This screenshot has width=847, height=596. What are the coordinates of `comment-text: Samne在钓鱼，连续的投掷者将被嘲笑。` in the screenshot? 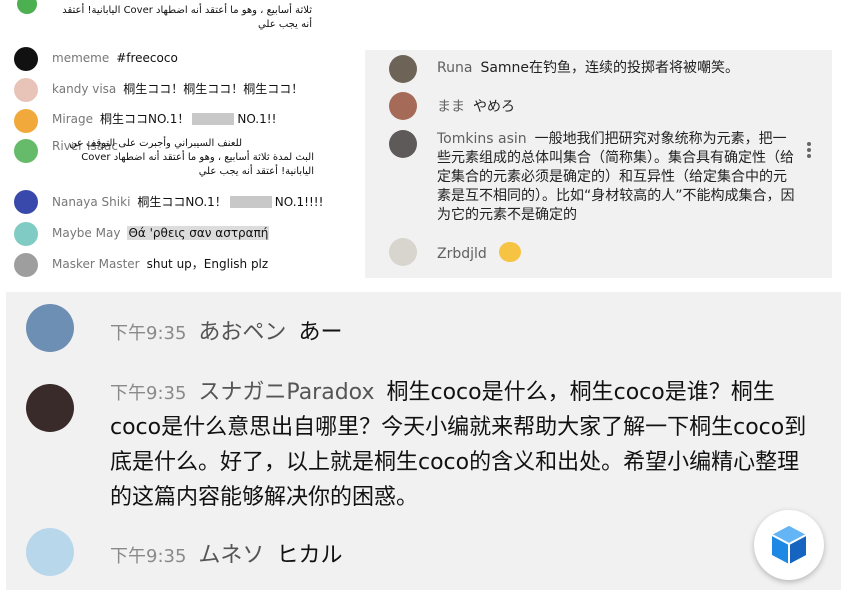 It's located at (610, 68).